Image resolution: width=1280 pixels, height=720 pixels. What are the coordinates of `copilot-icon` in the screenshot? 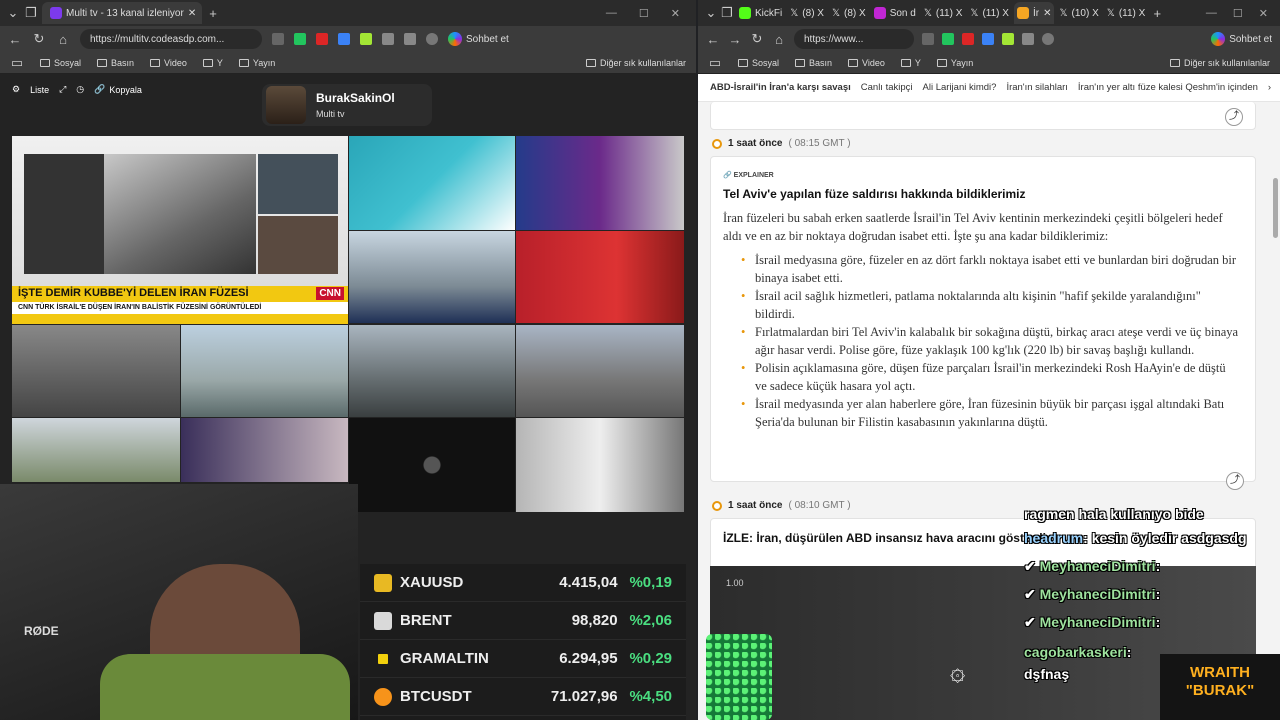 It's located at (1218, 39).